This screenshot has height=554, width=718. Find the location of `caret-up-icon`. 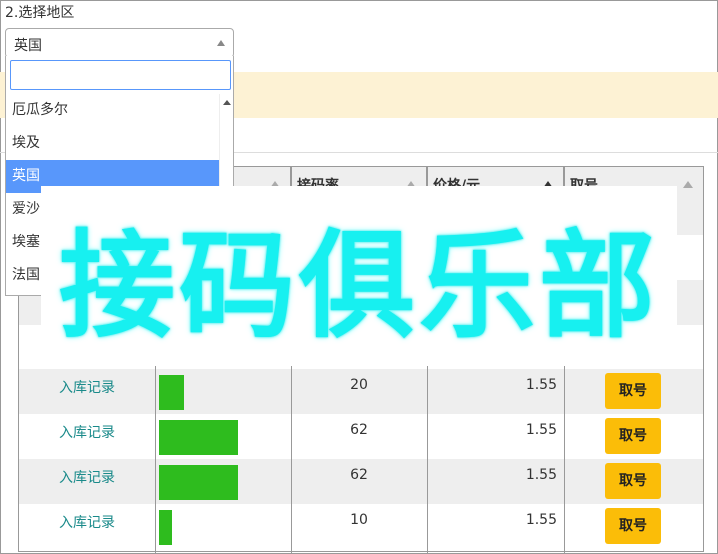

caret-up-icon is located at coordinates (221, 43).